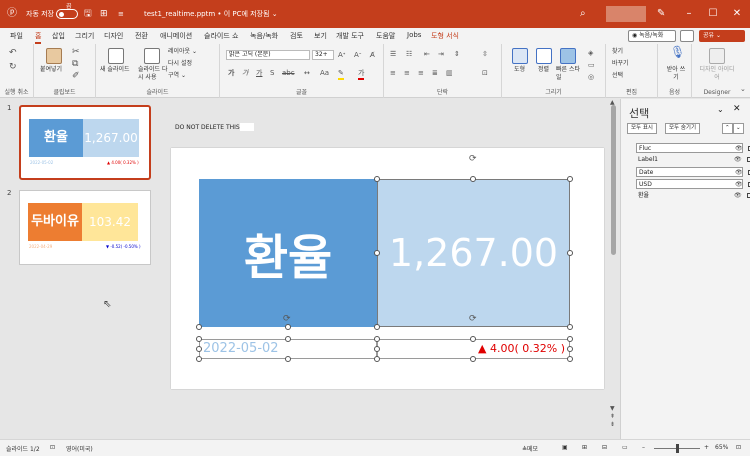 The image size is (750, 456). What do you see at coordinates (288, 253) in the screenshot?
I see `label-box: 환율` at bounding box center [288, 253].